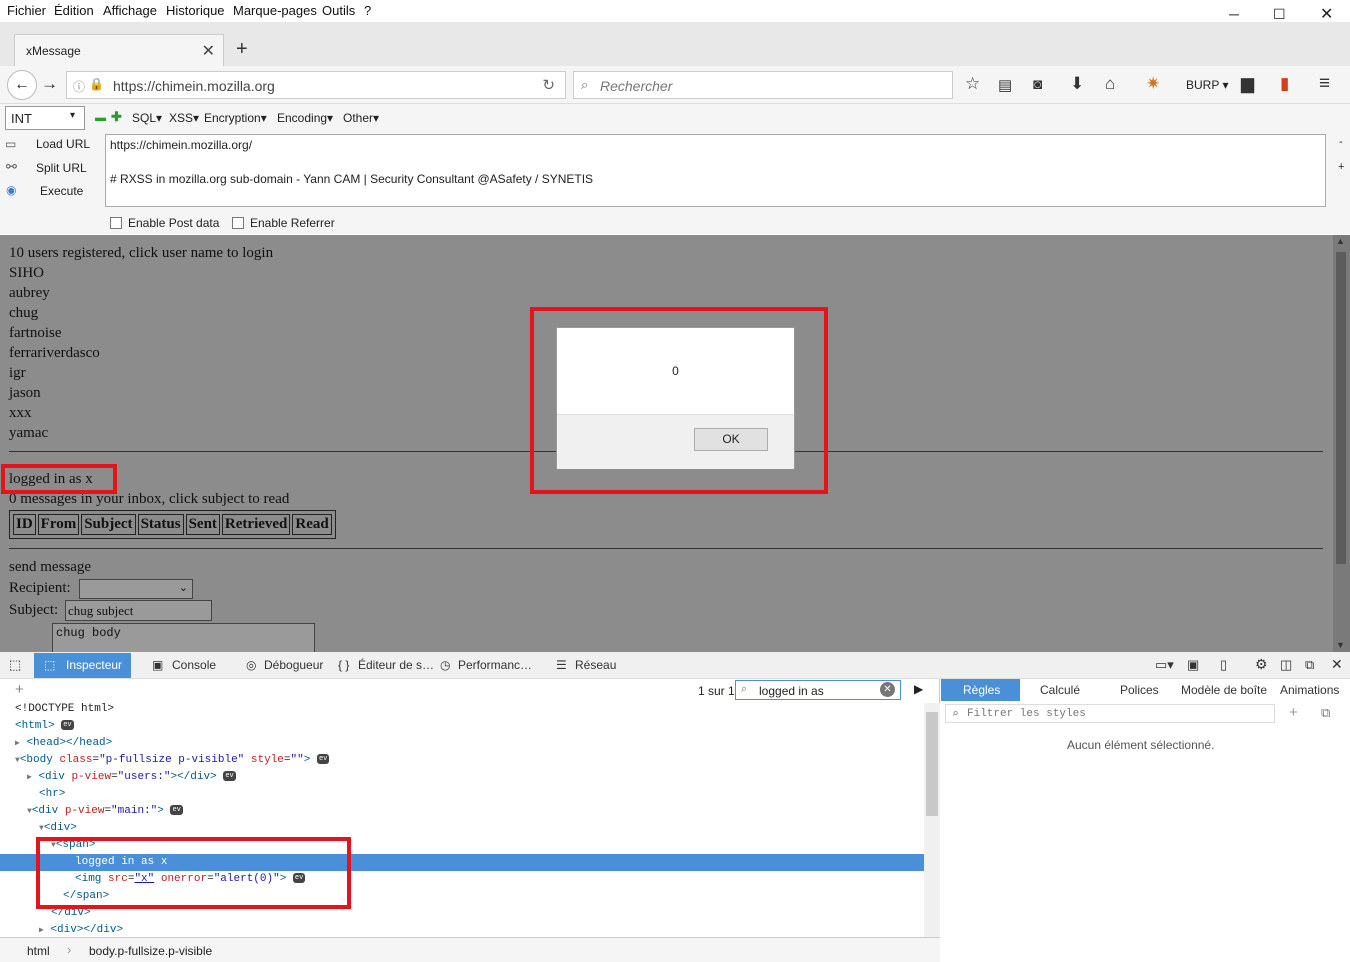  Describe the element at coordinates (61, 168) in the screenshot. I see `split-url-button: Split URL` at that location.